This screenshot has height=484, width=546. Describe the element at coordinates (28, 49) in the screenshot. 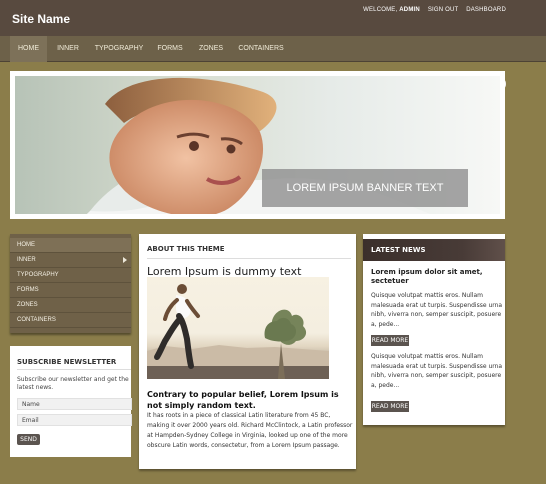

I see `nav-home: HOME` at that location.